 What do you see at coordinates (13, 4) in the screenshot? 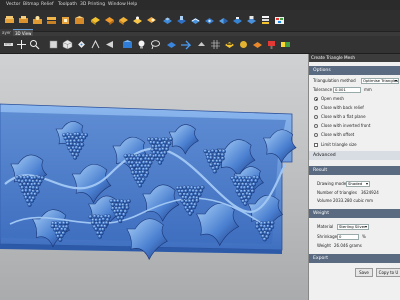
I see `menu-vector: Vector` at bounding box center [13, 4].